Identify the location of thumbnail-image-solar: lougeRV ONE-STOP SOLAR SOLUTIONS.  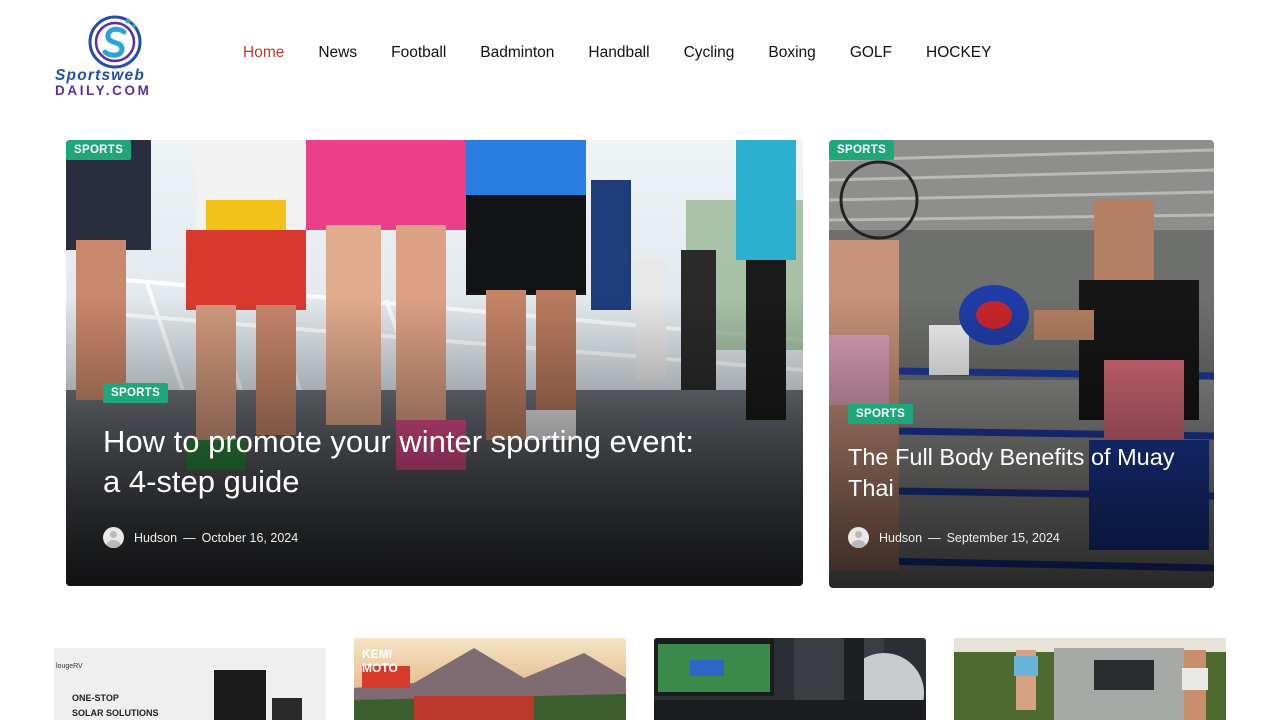
(190, 679).